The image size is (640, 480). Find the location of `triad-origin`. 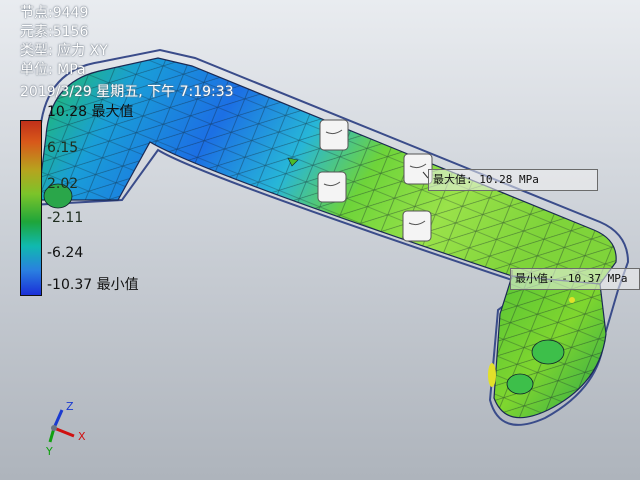

triad-origin is located at coordinates (54, 428).